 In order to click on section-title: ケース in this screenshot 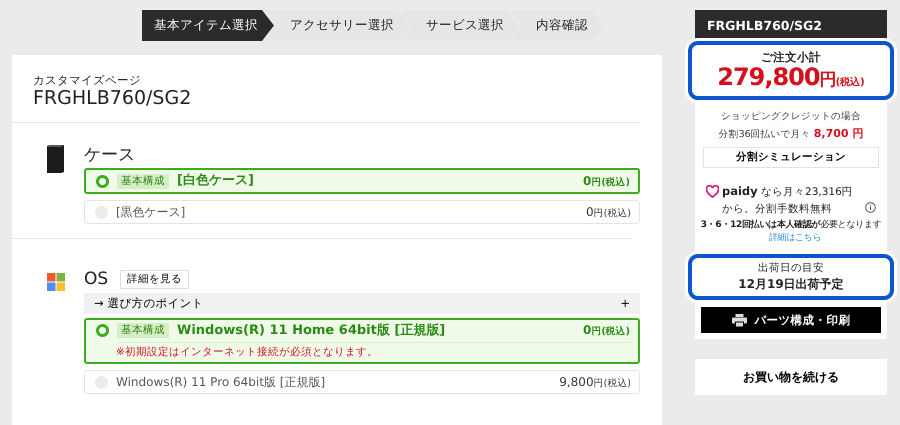, I will do `click(109, 155)`.